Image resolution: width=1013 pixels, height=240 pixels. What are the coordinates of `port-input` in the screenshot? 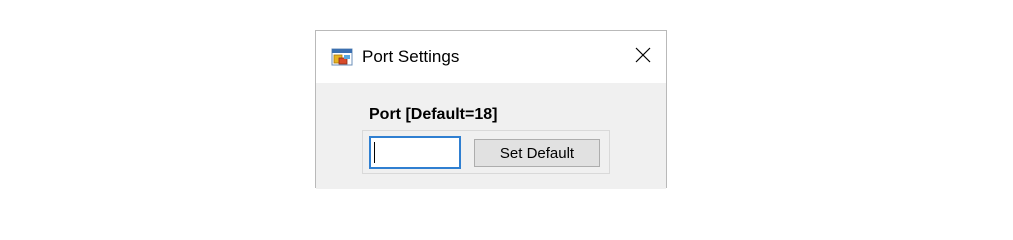 It's located at (415, 152).